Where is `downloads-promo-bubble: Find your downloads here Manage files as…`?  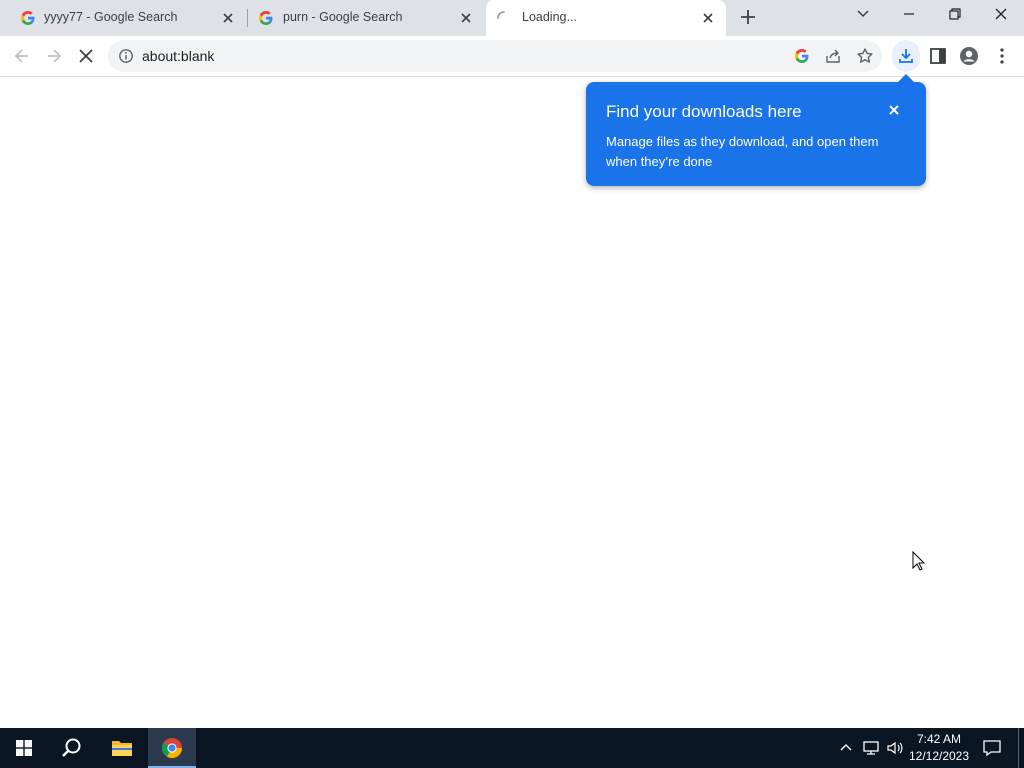 downloads-promo-bubble: Find your downloads here Manage files as… is located at coordinates (756, 130).